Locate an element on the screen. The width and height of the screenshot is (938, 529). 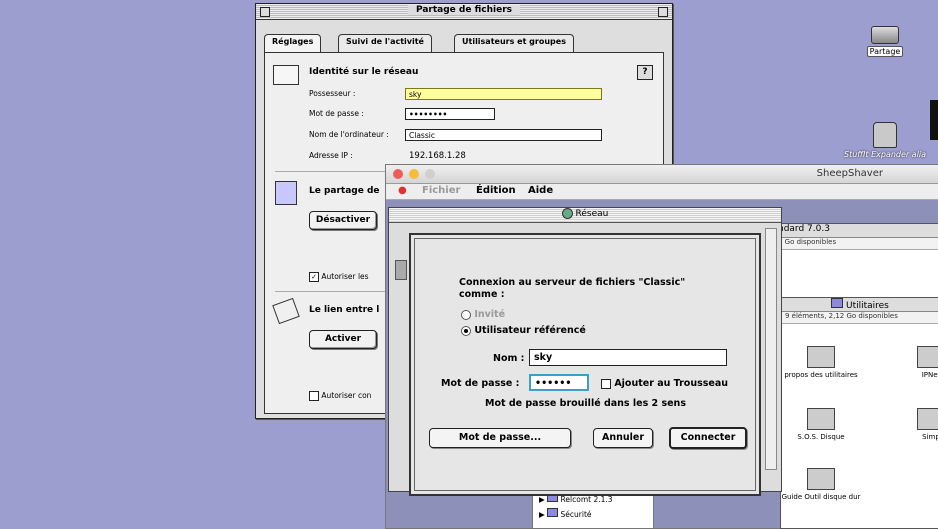
file-item: propos des utilitaires is located at coordinates (821, 362).